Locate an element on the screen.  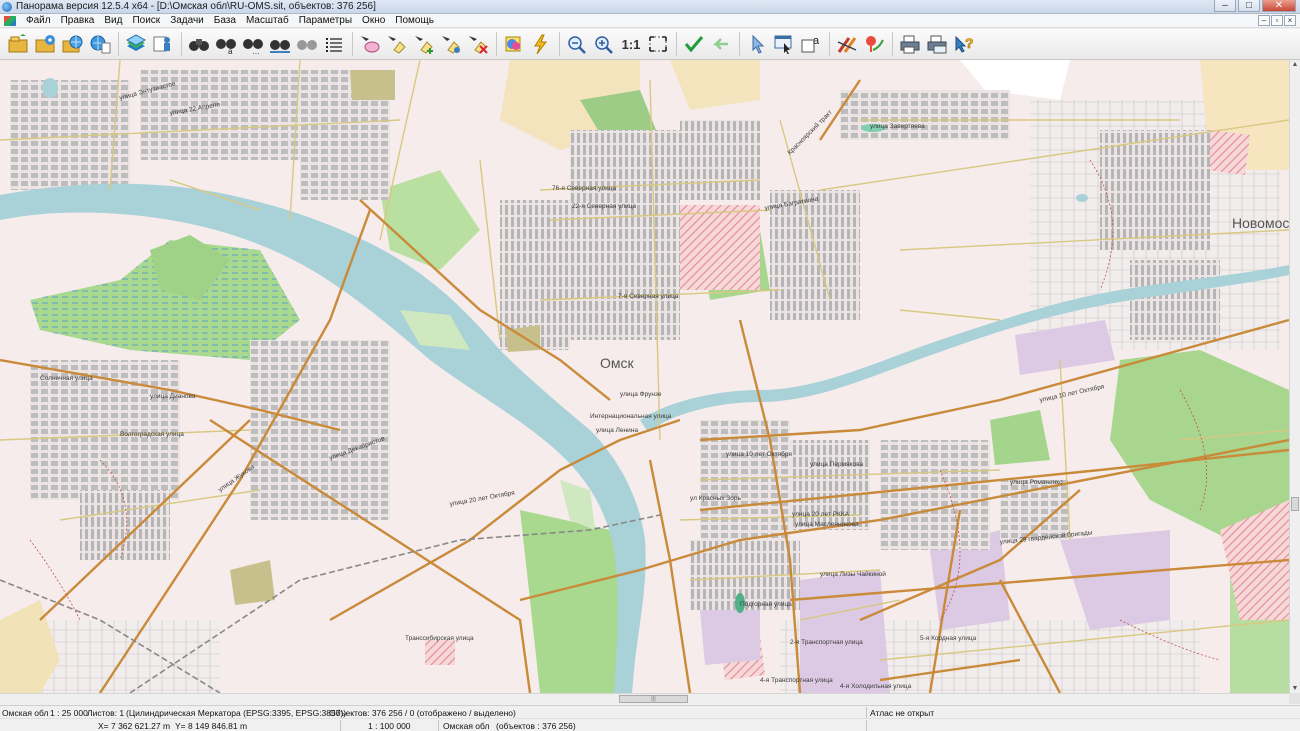
horizontal-scrollbar: ||| is located at coordinates (644, 698).